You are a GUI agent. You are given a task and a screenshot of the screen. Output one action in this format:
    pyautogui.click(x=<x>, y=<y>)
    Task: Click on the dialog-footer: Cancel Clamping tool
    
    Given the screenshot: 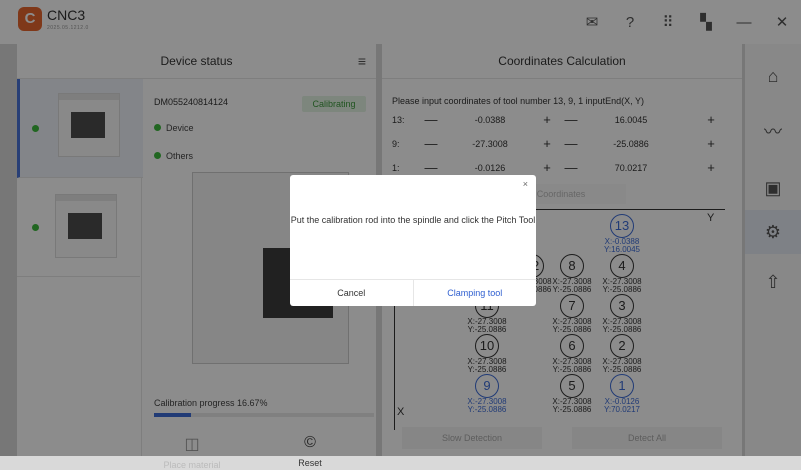 What is the action you would take?
    pyautogui.click(x=413, y=292)
    